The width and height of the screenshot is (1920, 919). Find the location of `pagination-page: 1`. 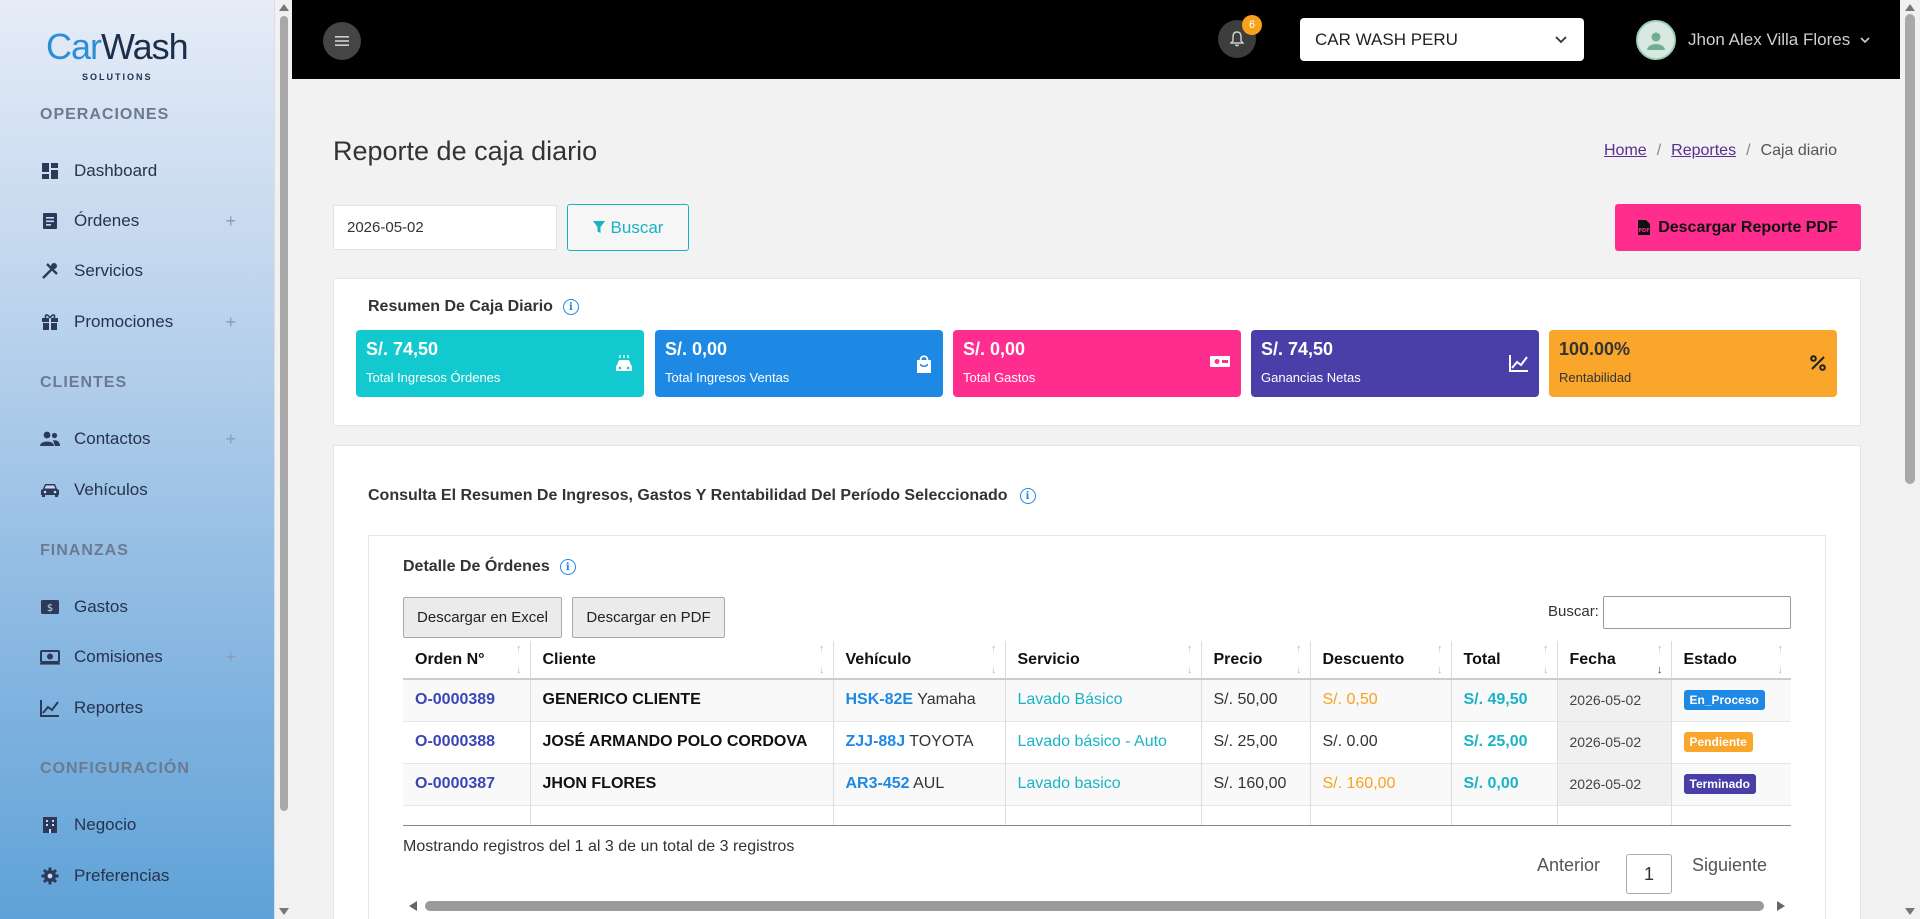

pagination-page: 1 is located at coordinates (1649, 874).